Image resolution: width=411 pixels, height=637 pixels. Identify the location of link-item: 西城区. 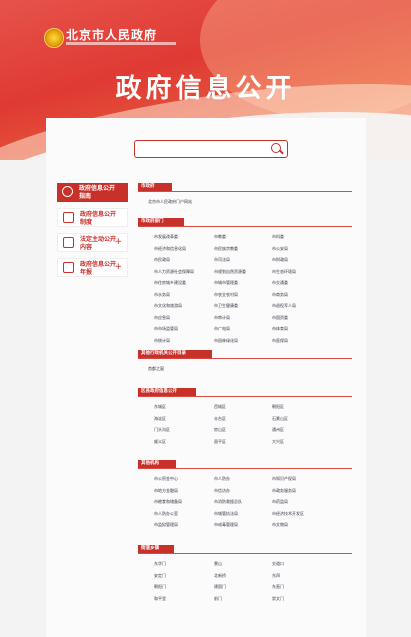
(220, 406).